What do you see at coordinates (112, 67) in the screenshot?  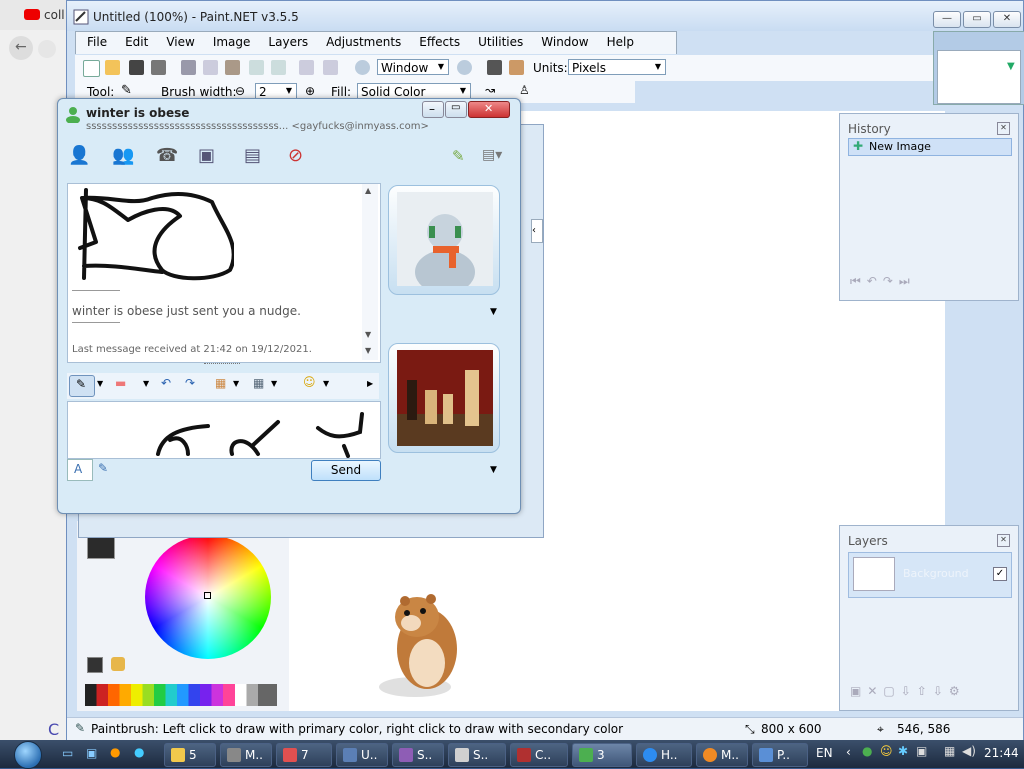 I see `open-file-icon` at bounding box center [112, 67].